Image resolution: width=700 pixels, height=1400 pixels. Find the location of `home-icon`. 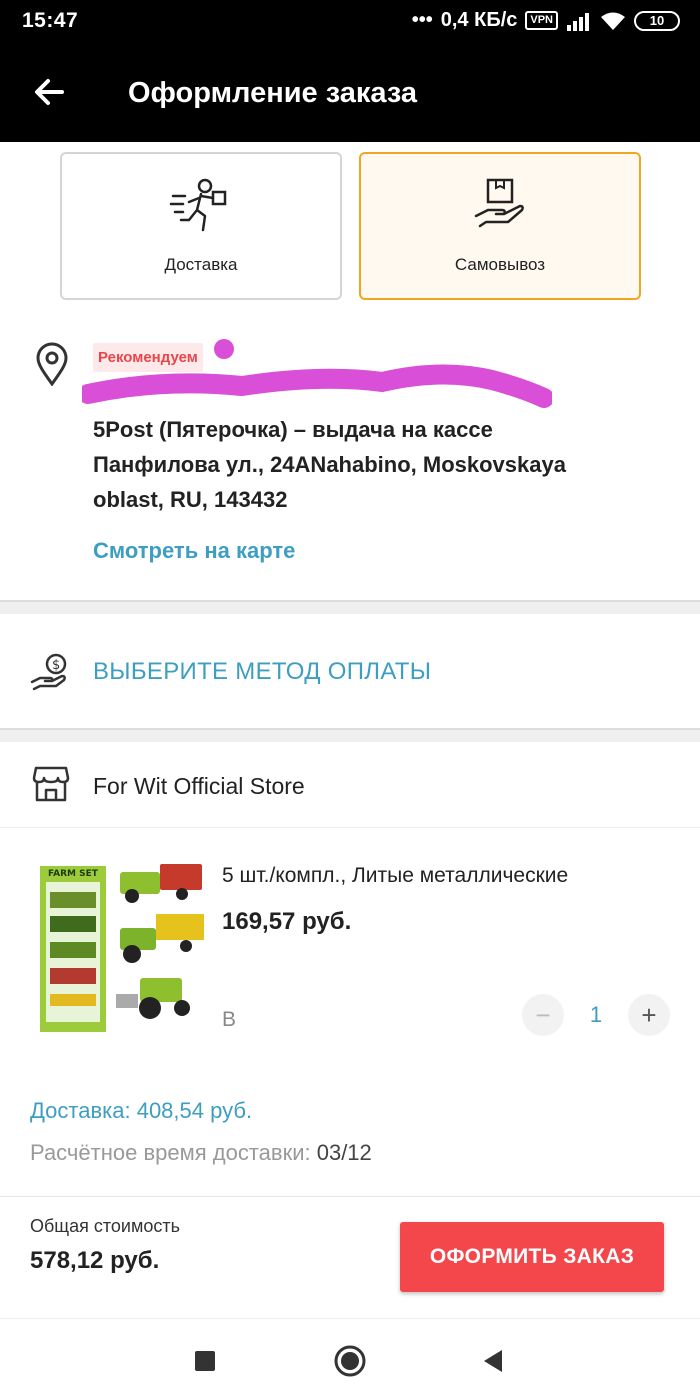

home-icon is located at coordinates (350, 1361).